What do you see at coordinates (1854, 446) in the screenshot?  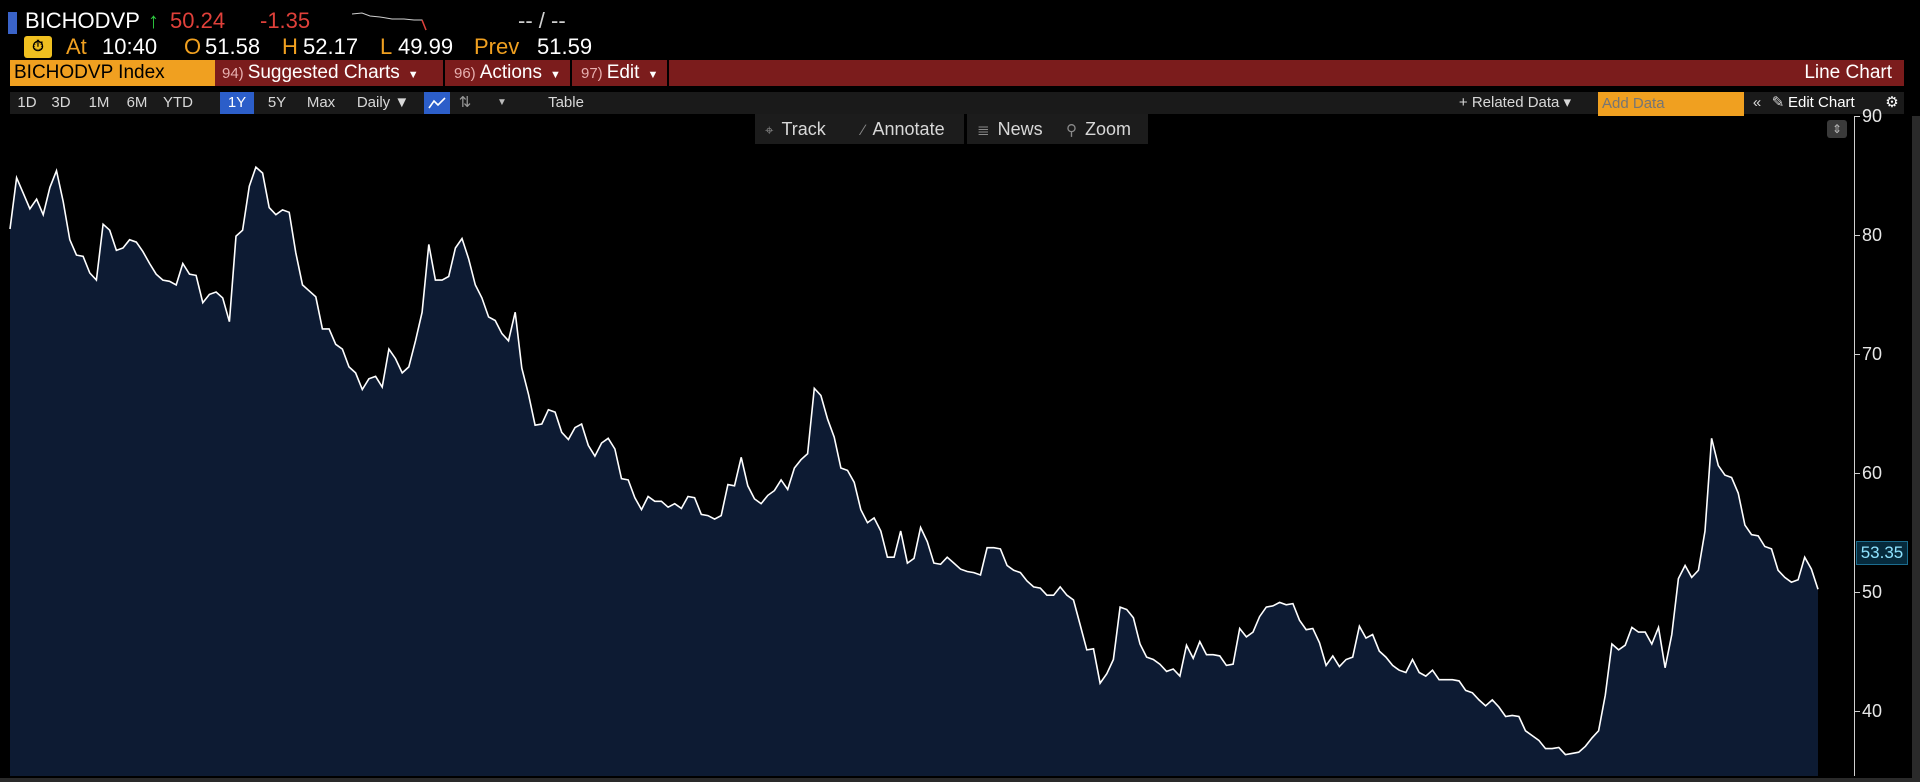 I see `y-axis` at bounding box center [1854, 446].